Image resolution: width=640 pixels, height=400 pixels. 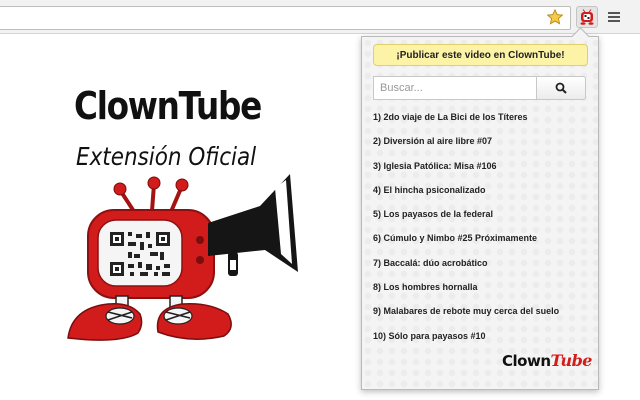 What do you see at coordinates (166, 156) in the screenshot?
I see `promo-subtitle: Extensión Oficial` at bounding box center [166, 156].